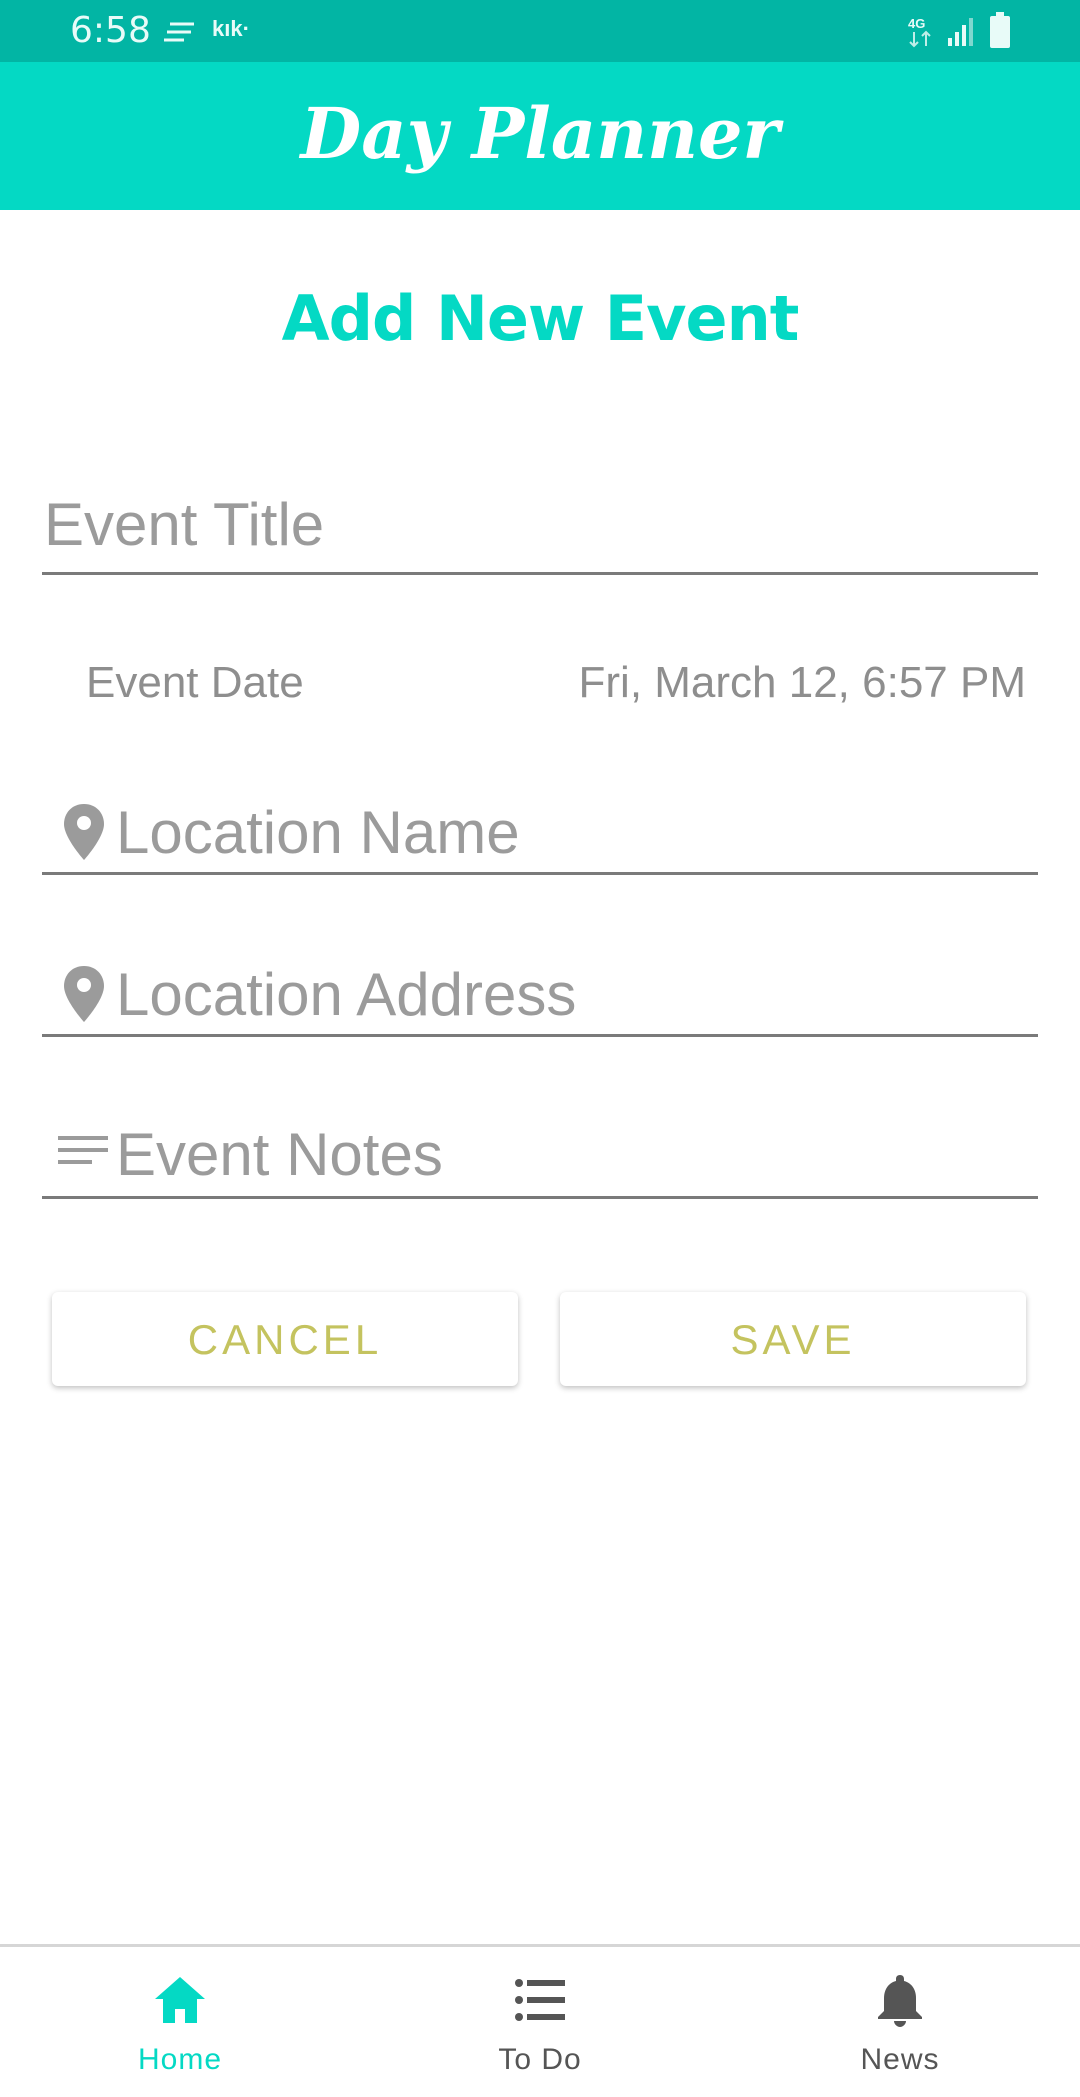 The width and height of the screenshot is (1080, 2097). I want to click on battery-icon, so click(1000, 30).